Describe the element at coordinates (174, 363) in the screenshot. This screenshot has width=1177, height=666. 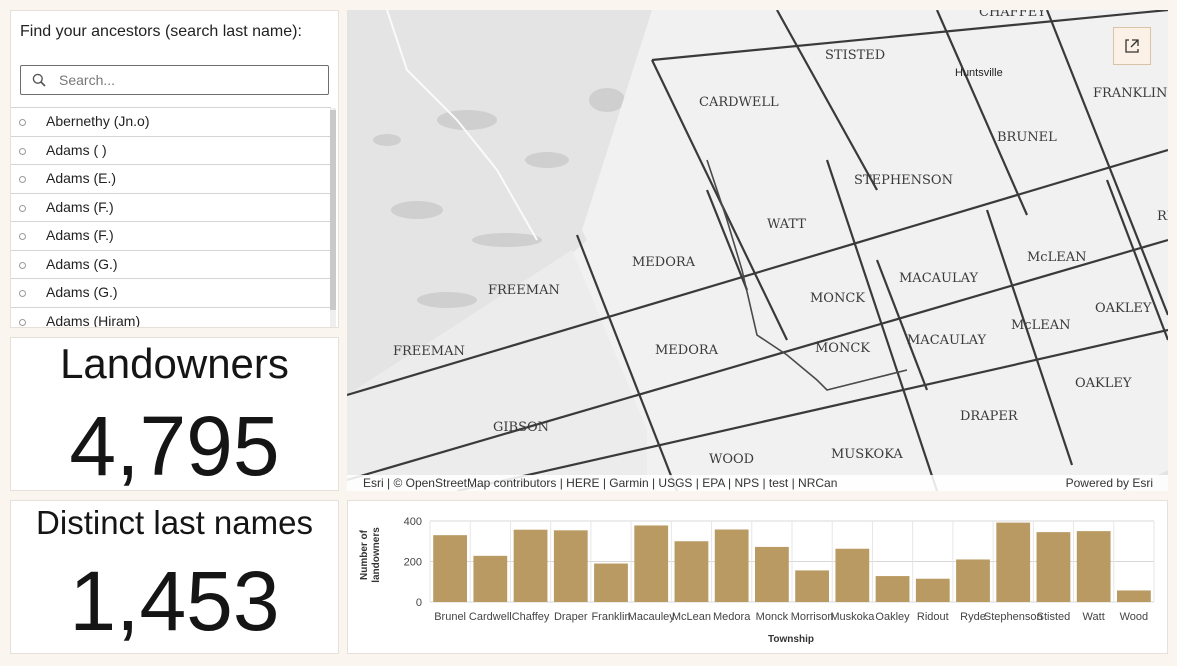
I see `landowners-title: Landowners` at that location.